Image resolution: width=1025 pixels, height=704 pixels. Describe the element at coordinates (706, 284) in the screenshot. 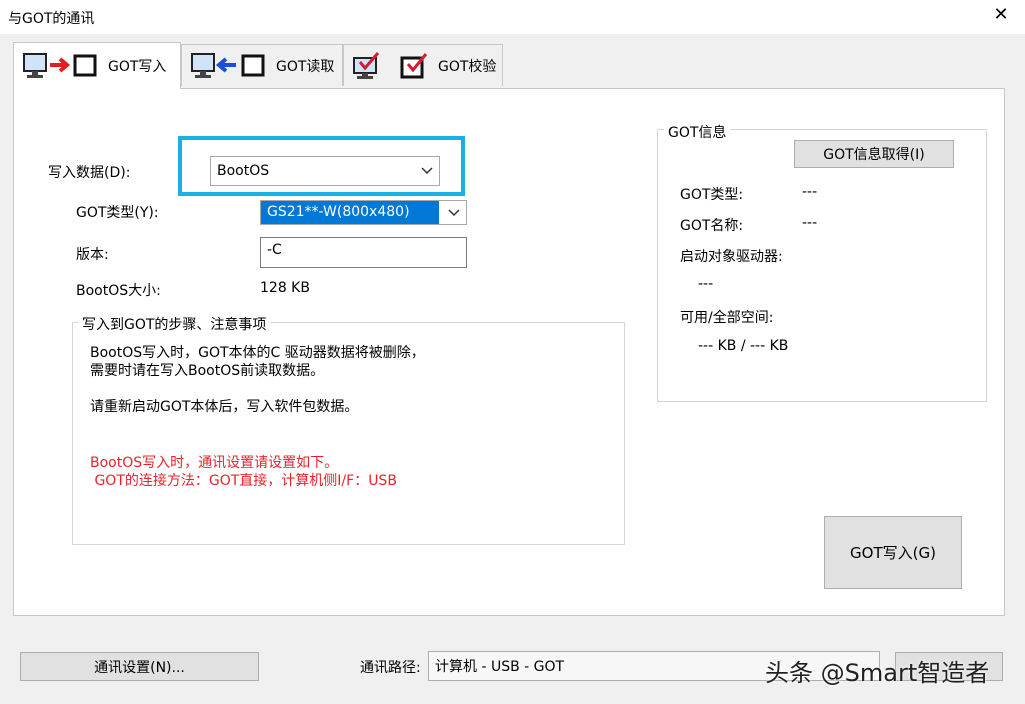

I see `boot-drive-value: ---` at that location.